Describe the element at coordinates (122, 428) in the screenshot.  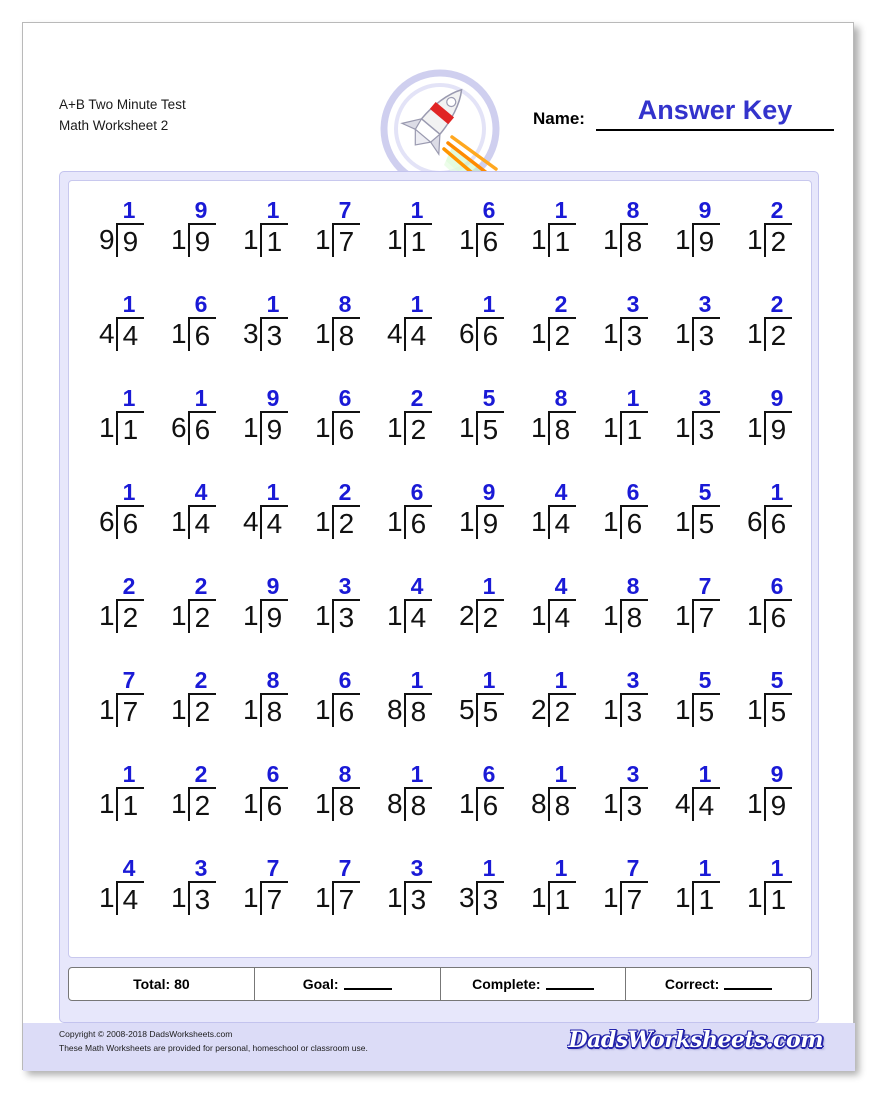
I see `long-division-glyph: 11` at that location.